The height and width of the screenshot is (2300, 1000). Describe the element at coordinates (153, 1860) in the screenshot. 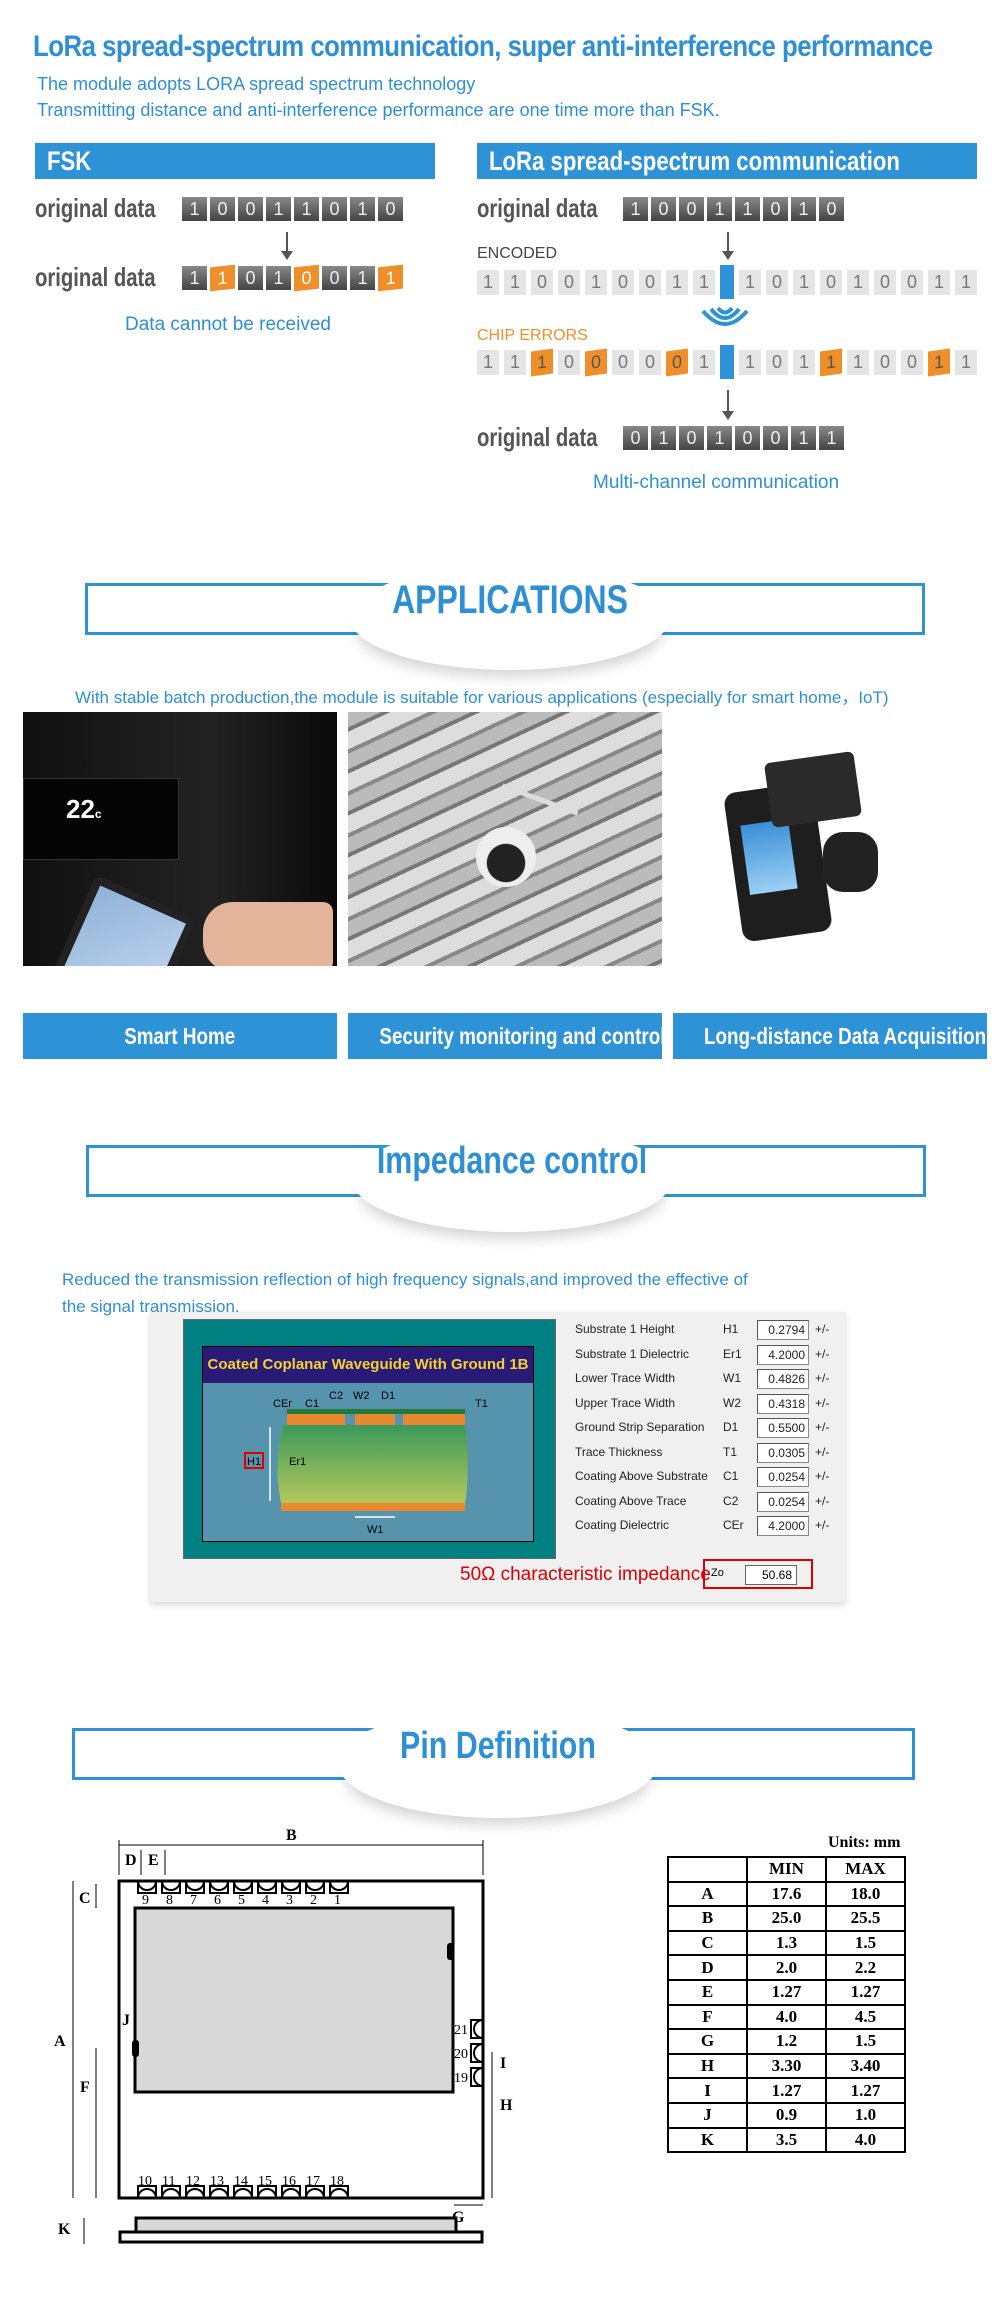

I see `svg-text: E` at that location.